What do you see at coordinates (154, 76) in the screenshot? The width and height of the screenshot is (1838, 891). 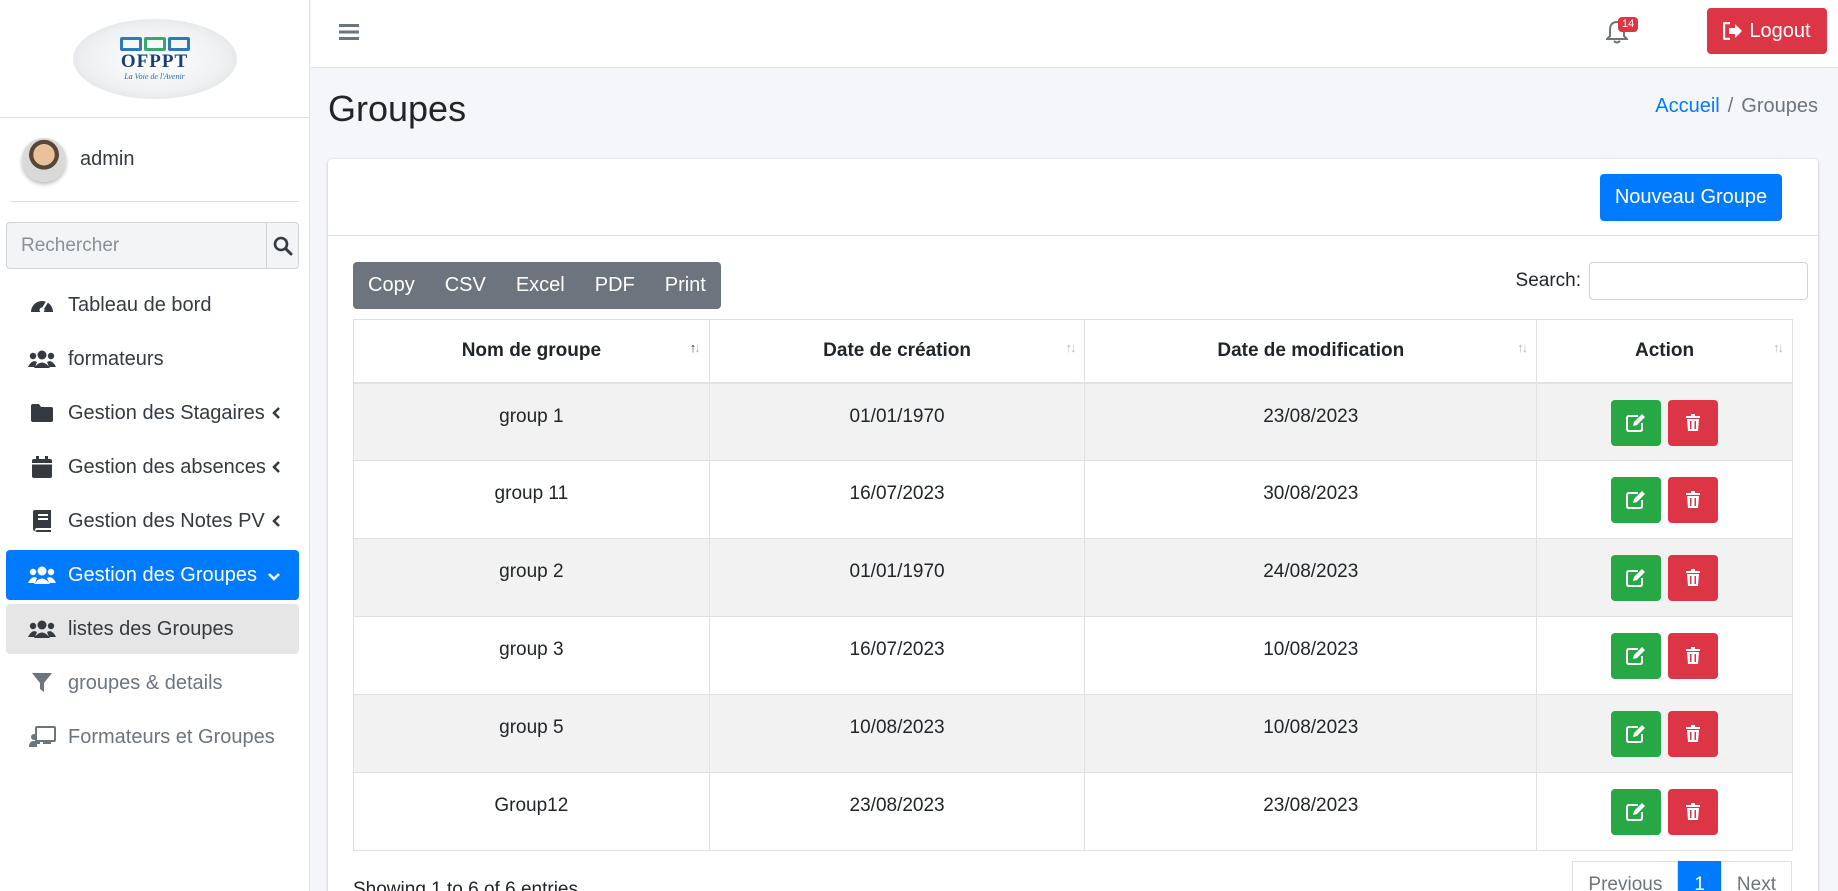 I see `logo-subtitle: La Voie de l'Avenir` at bounding box center [154, 76].